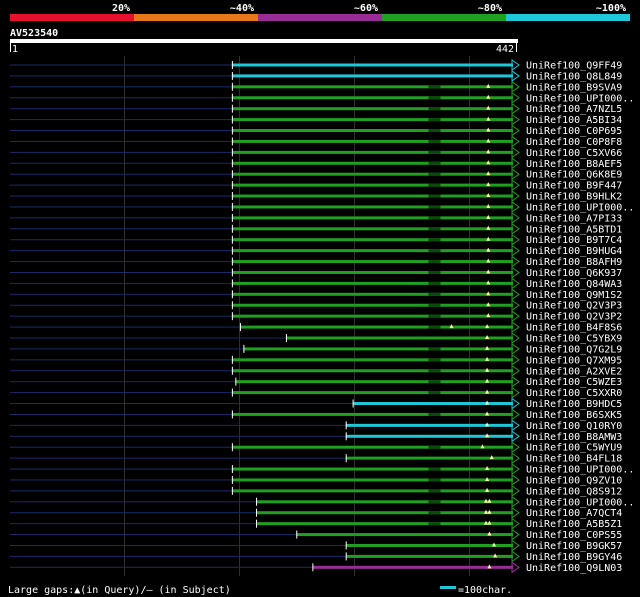 Image resolution: width=640 pixels, height=597 pixels. I want to click on hit-name-link: UniRef100_B8AFH9, so click(574, 262).